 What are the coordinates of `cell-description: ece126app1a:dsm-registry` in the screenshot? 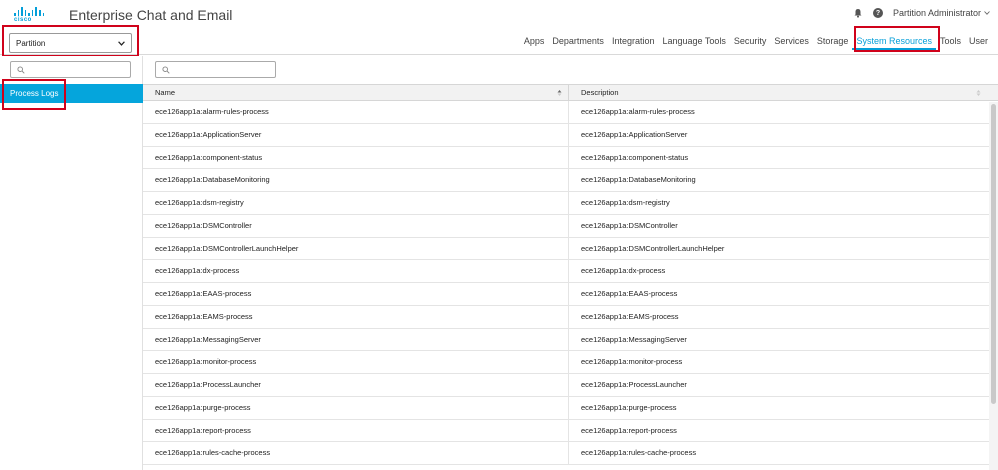 It's located at (625, 202).